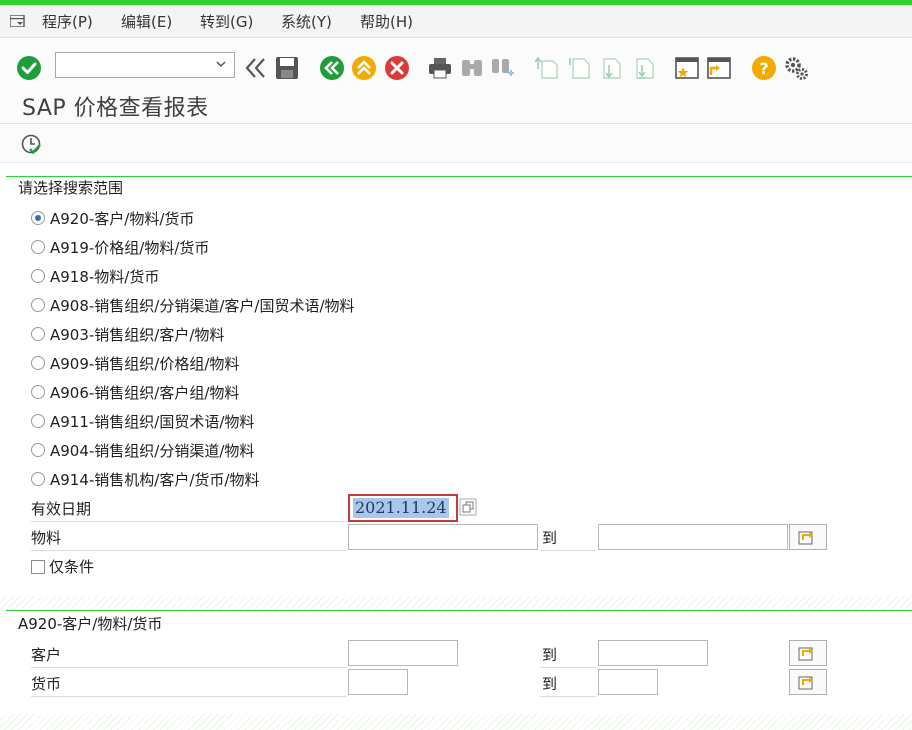 This screenshot has width=912, height=730. Describe the element at coordinates (568, 655) in the screenshot. I see `customer-to-label: 到` at that location.